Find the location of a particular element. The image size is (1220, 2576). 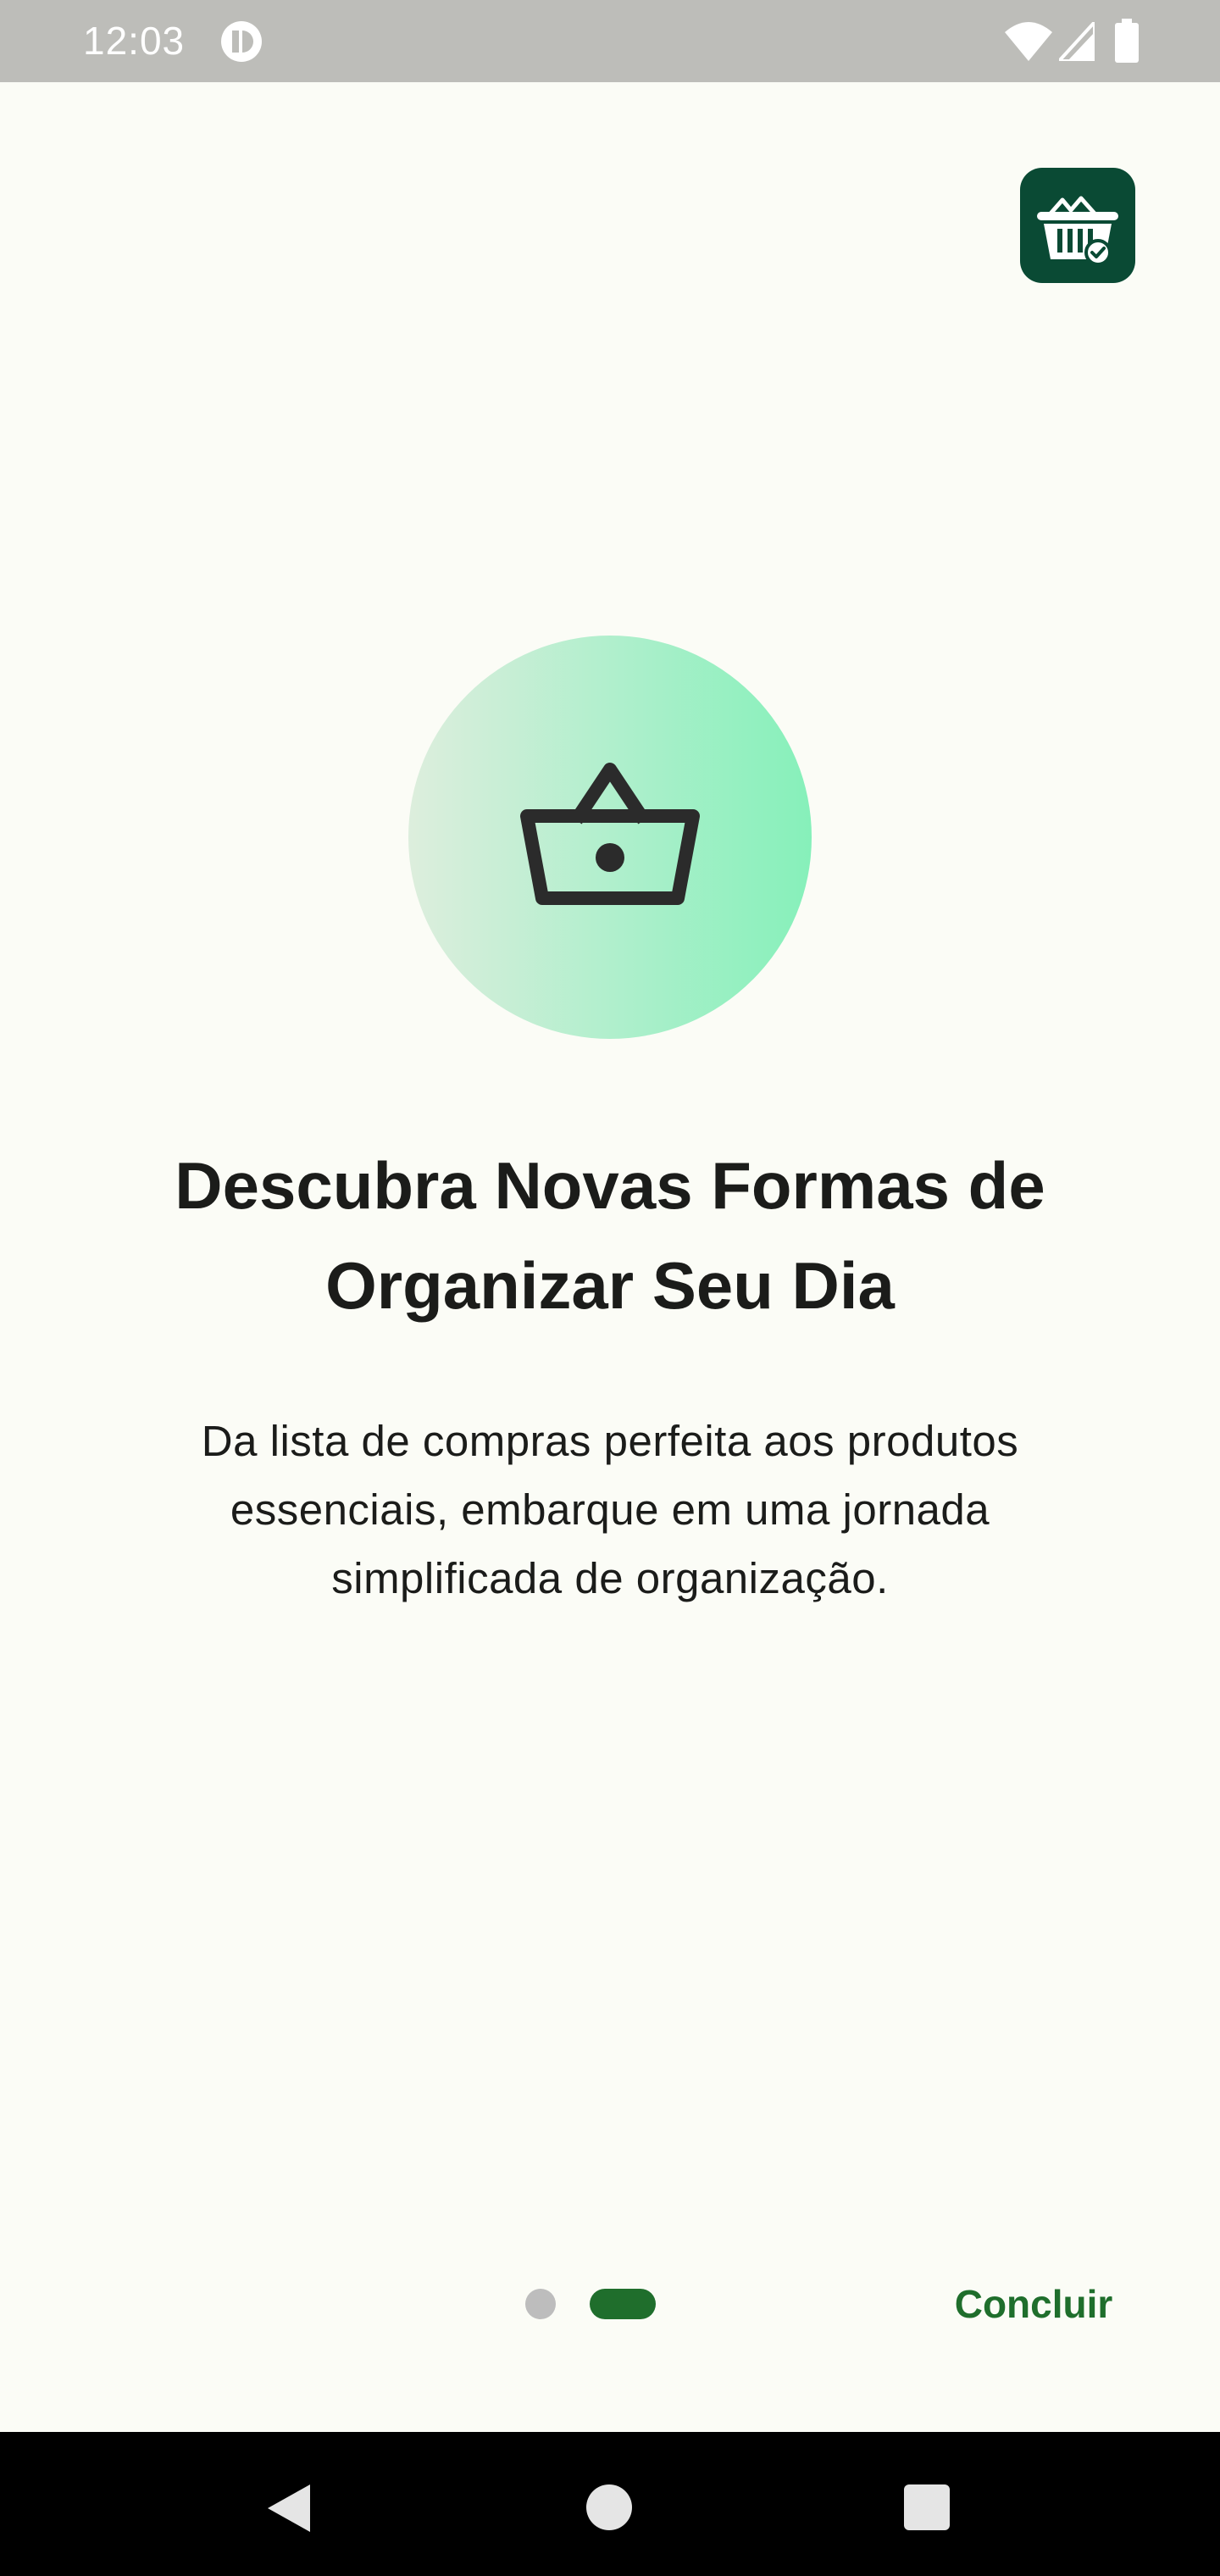

hero-illustration is located at coordinates (610, 837).